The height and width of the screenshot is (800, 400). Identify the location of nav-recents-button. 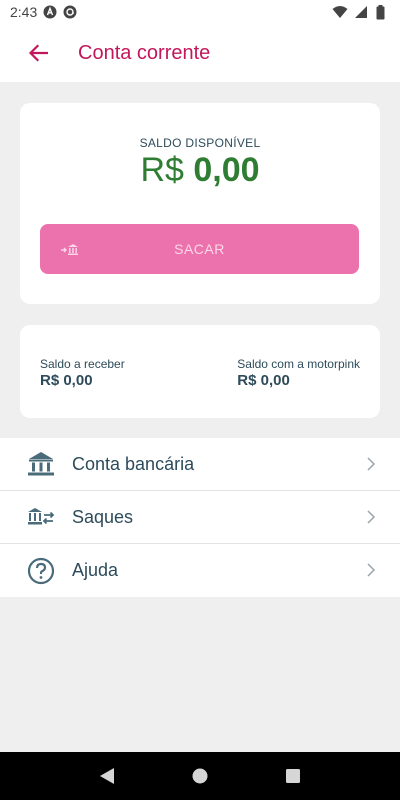
(293, 776).